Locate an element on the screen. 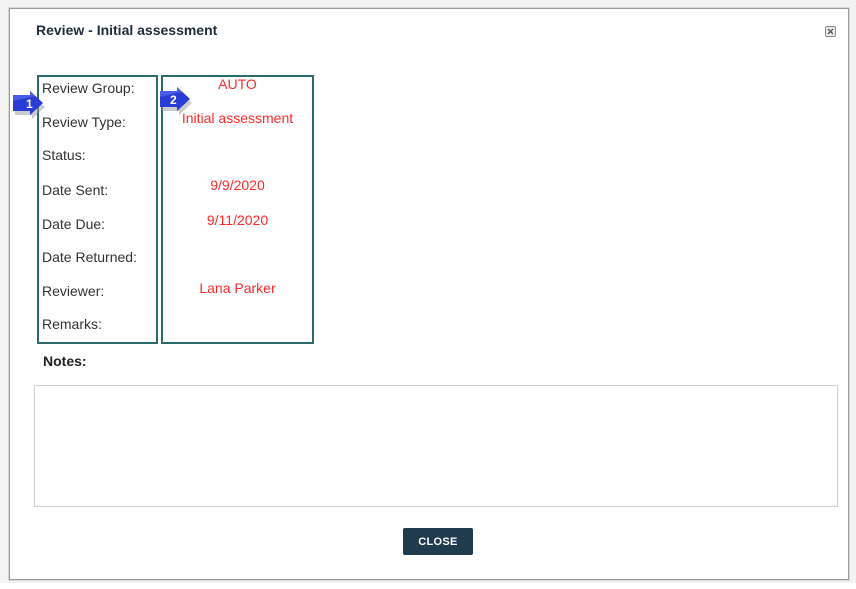 The image size is (856, 589). label-date-due: Date Due: is located at coordinates (74, 224).